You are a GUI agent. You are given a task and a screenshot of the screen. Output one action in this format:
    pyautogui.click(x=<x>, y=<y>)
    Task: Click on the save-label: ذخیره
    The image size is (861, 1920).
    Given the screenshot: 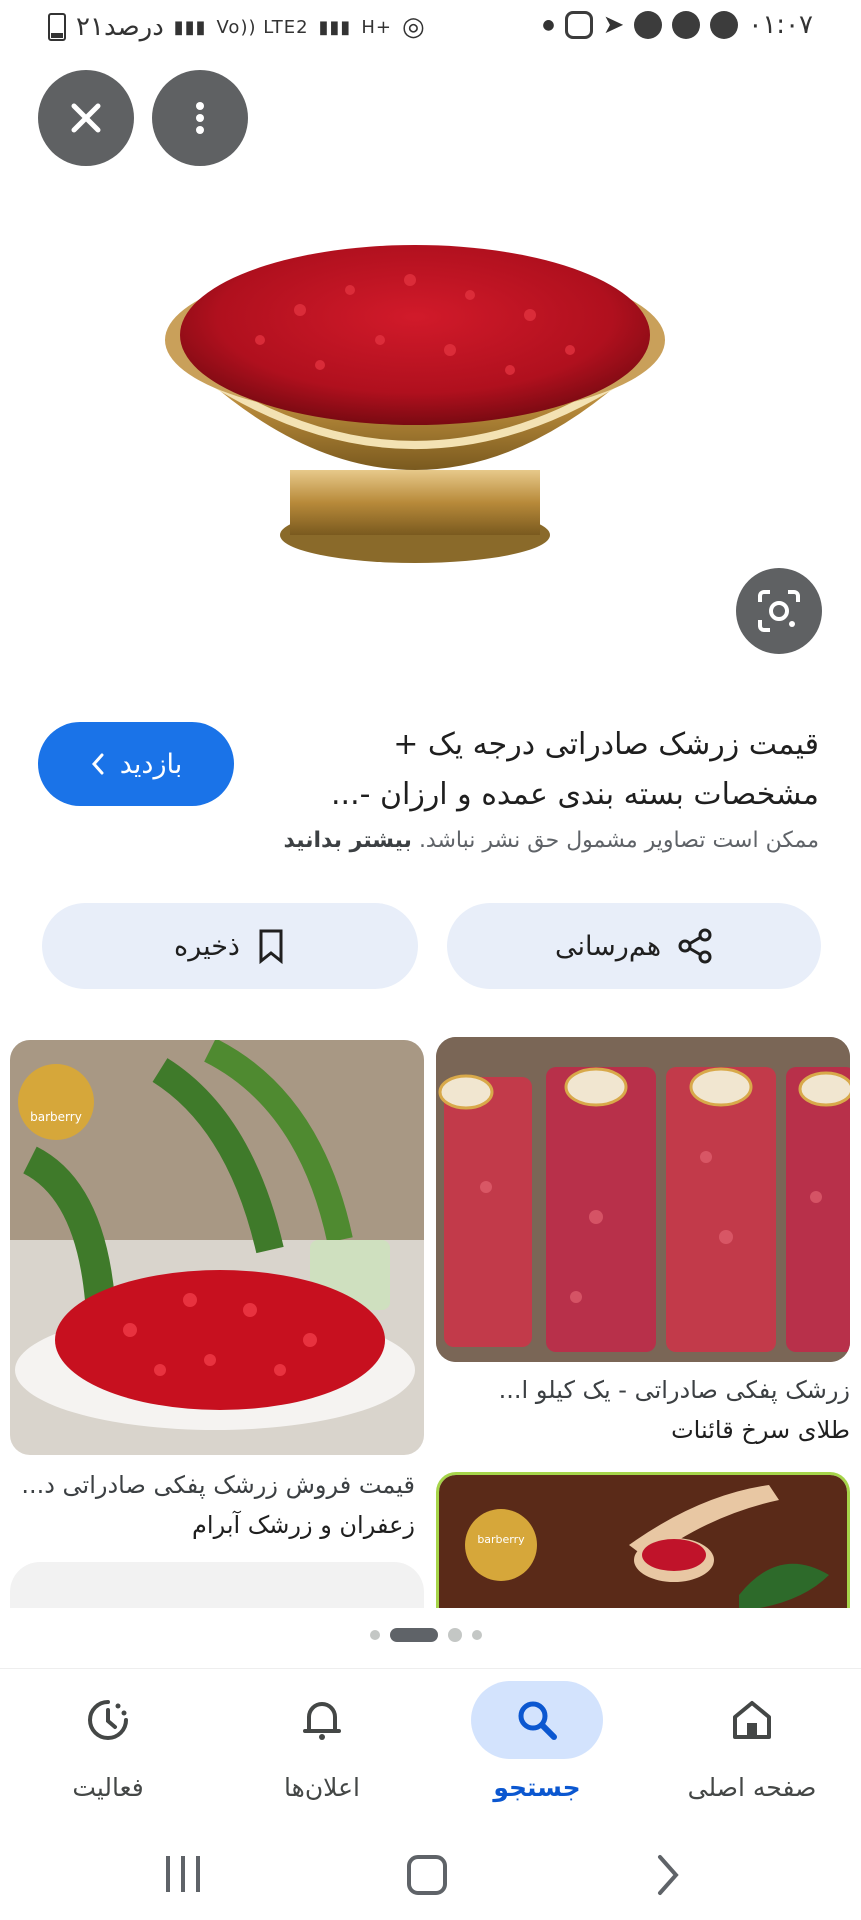 What is the action you would take?
    pyautogui.click(x=207, y=946)
    